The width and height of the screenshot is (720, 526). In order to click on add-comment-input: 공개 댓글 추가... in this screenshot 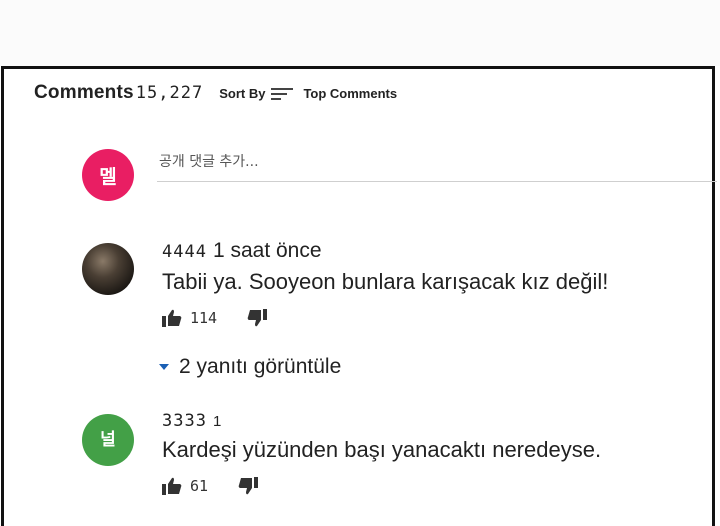, I will do `click(437, 164)`.